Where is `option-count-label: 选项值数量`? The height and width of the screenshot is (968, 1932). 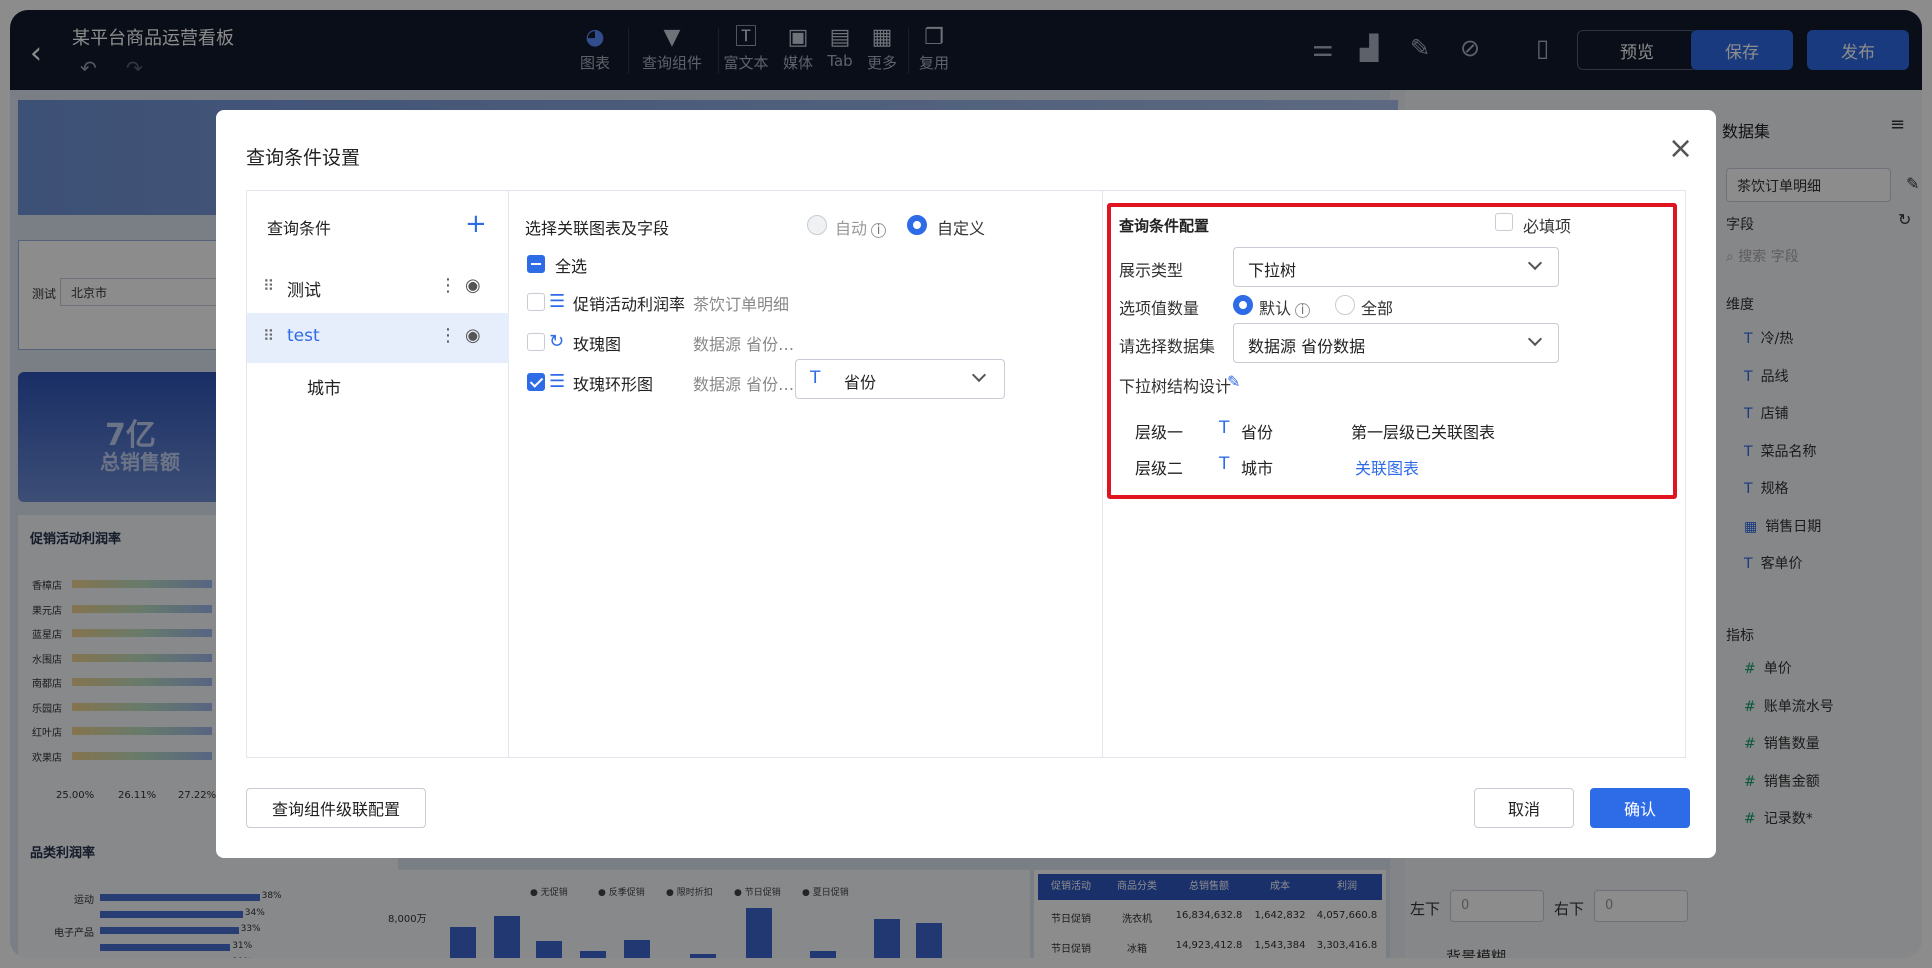
option-count-label: 选项值数量 is located at coordinates (1159, 308).